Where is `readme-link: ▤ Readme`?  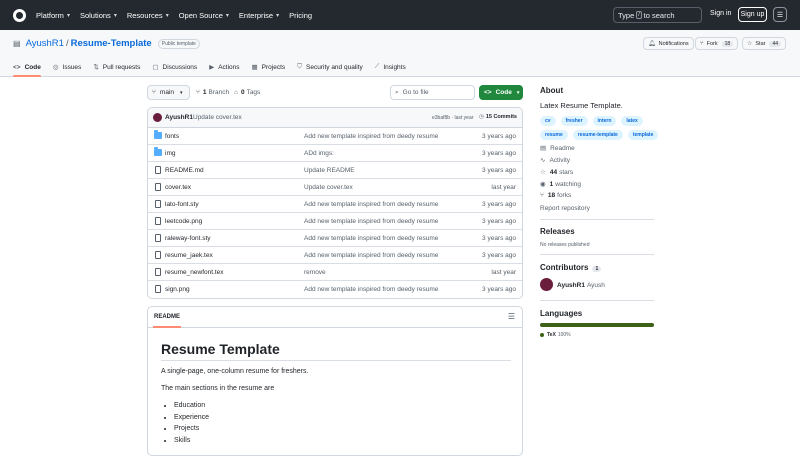
readme-link: ▤ Readme is located at coordinates (557, 148).